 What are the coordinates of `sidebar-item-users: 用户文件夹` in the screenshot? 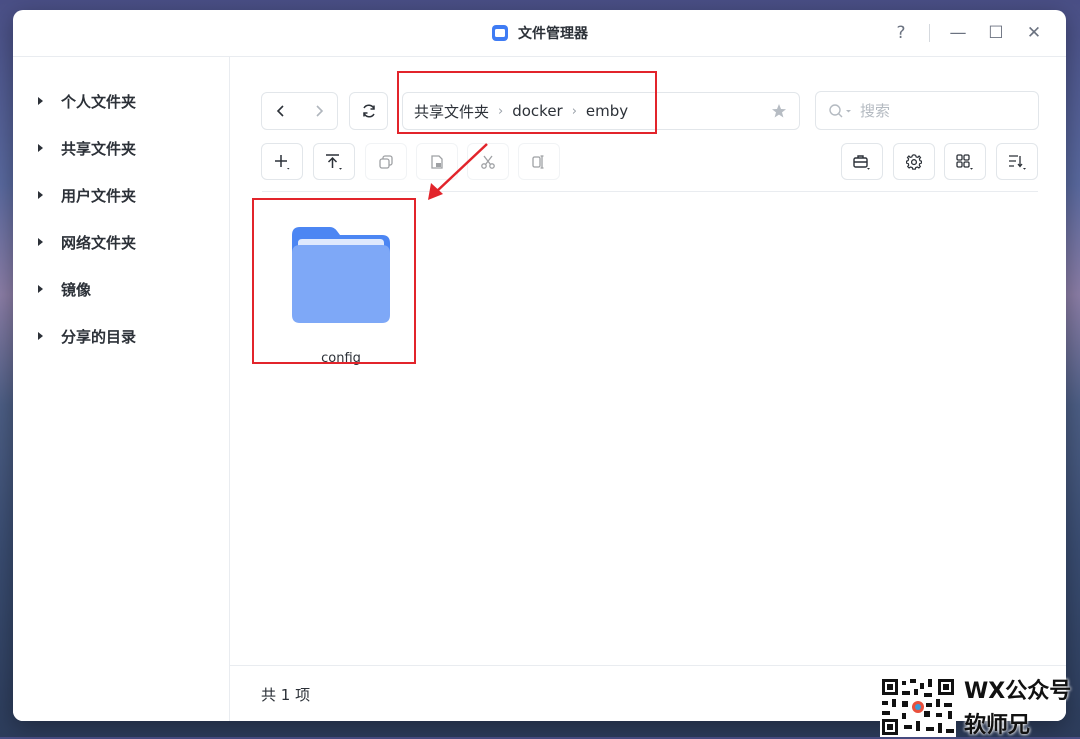 It's located at (121, 195).